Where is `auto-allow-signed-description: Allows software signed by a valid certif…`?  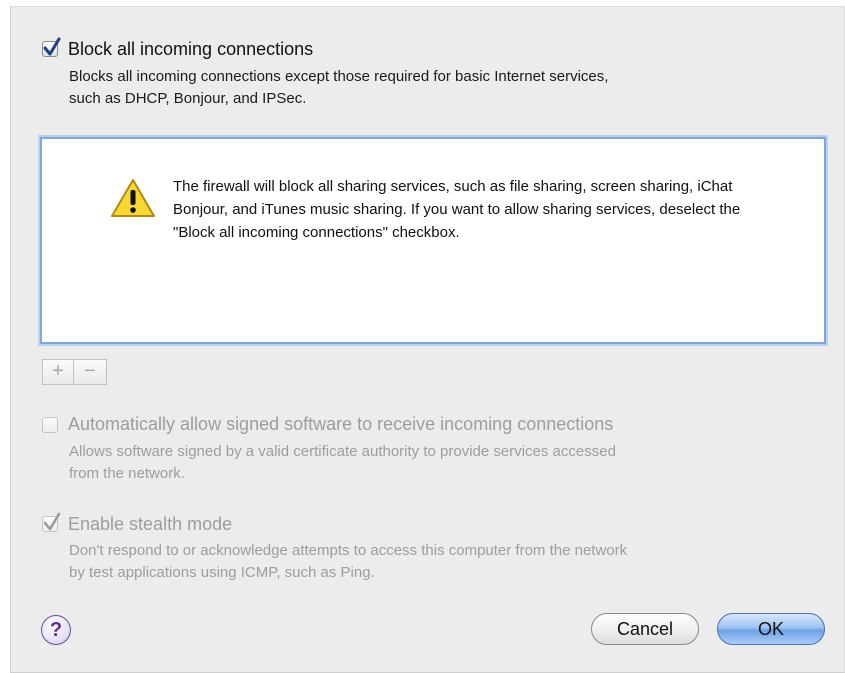 auto-allow-signed-description: Allows software signed by a valid certif… is located at coordinates (342, 463).